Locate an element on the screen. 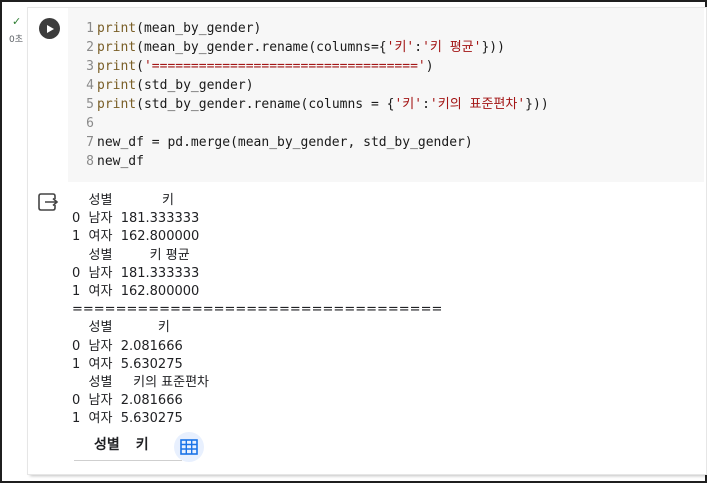  line-number: 5 is located at coordinates (90, 104).